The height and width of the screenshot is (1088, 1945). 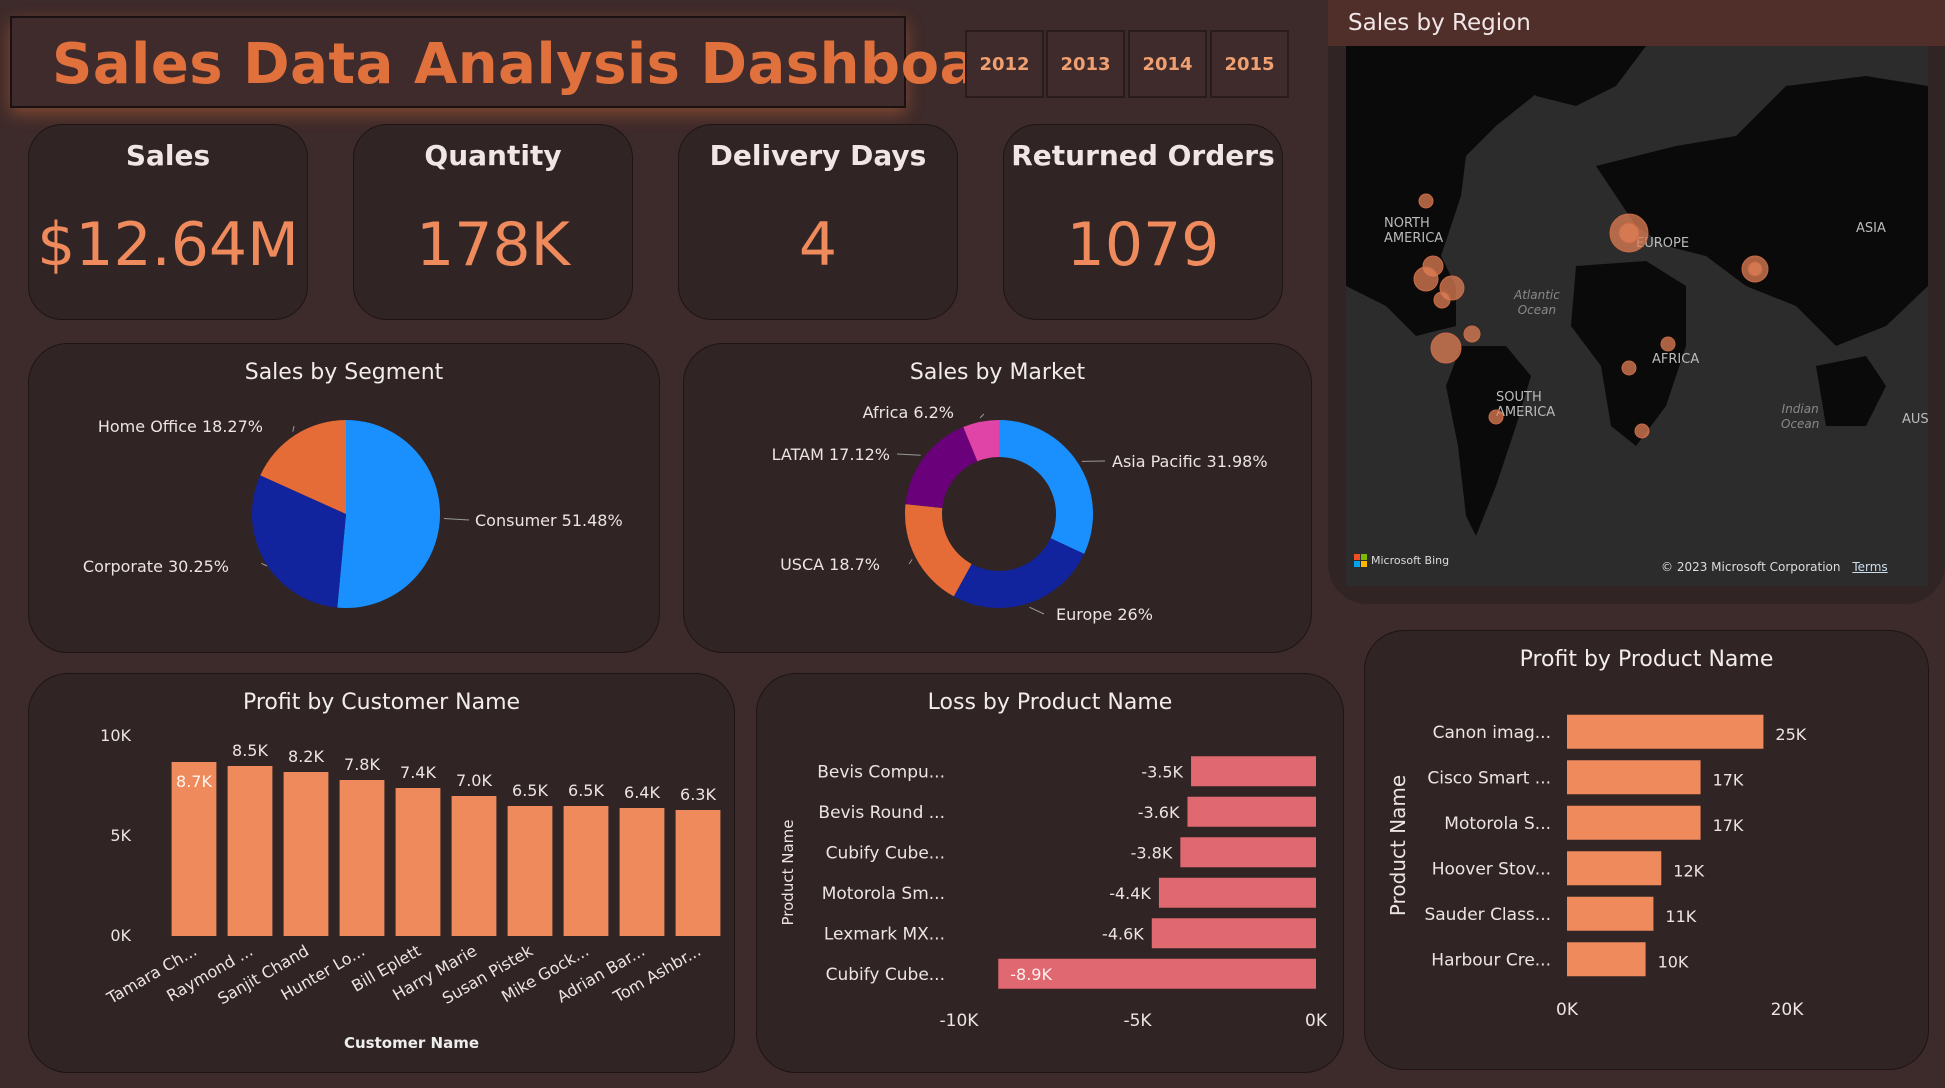 I want to click on data-label: 7.0K, so click(x=474, y=780).